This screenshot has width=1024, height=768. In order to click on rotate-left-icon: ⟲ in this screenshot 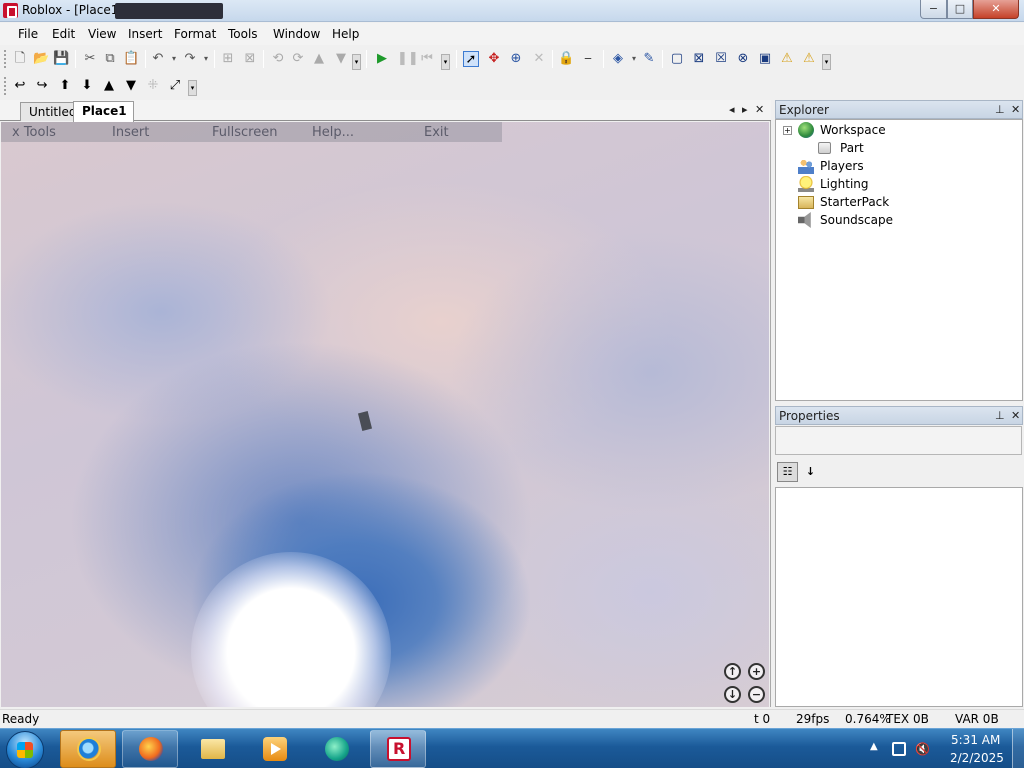, I will do `click(278, 59)`.